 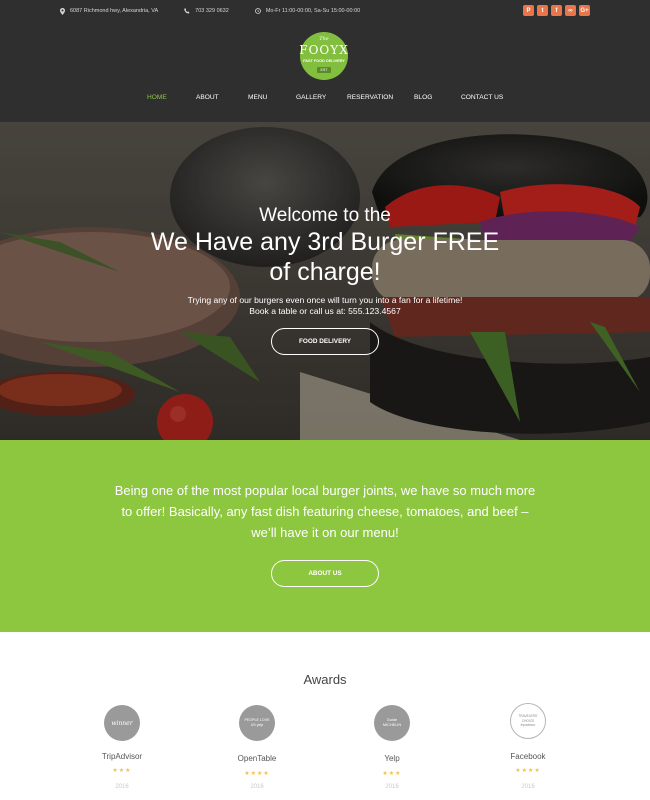 What do you see at coordinates (257, 11) in the screenshot?
I see `clock-icon` at bounding box center [257, 11].